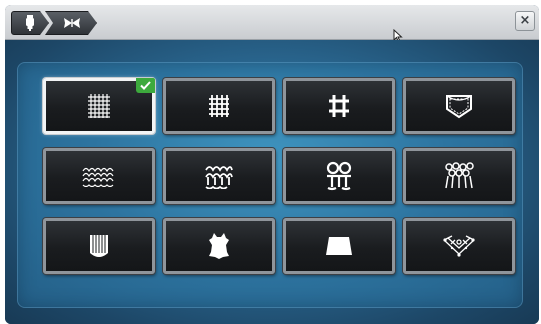 The width and height of the screenshot is (541, 324). I want to click on fabric-tile-vinyl, so click(339, 246).